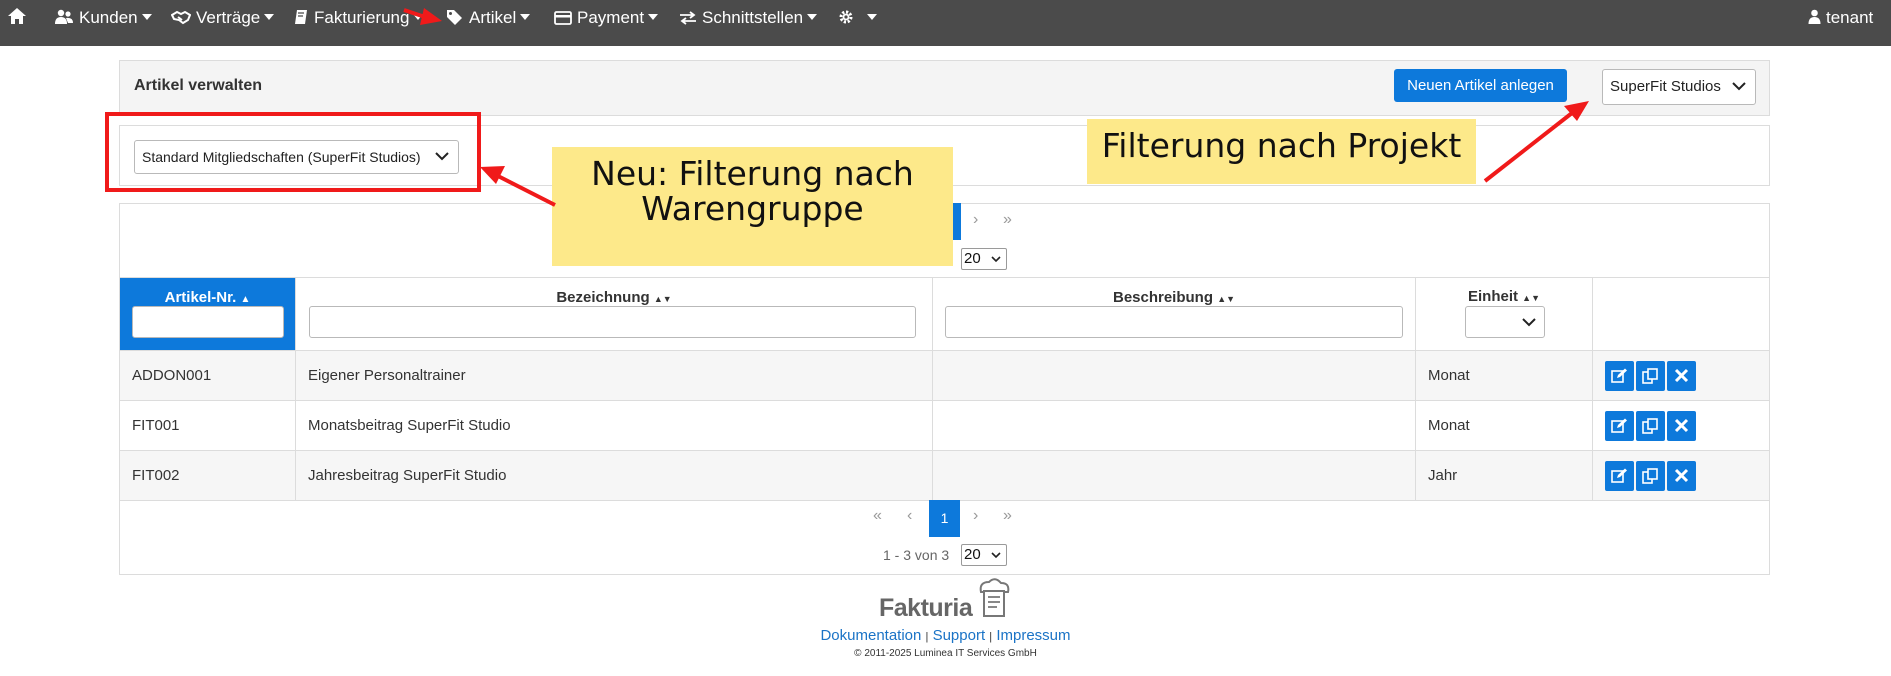 The height and width of the screenshot is (676, 1891). I want to click on fakturia-logo: Fakturia, so click(945, 601).